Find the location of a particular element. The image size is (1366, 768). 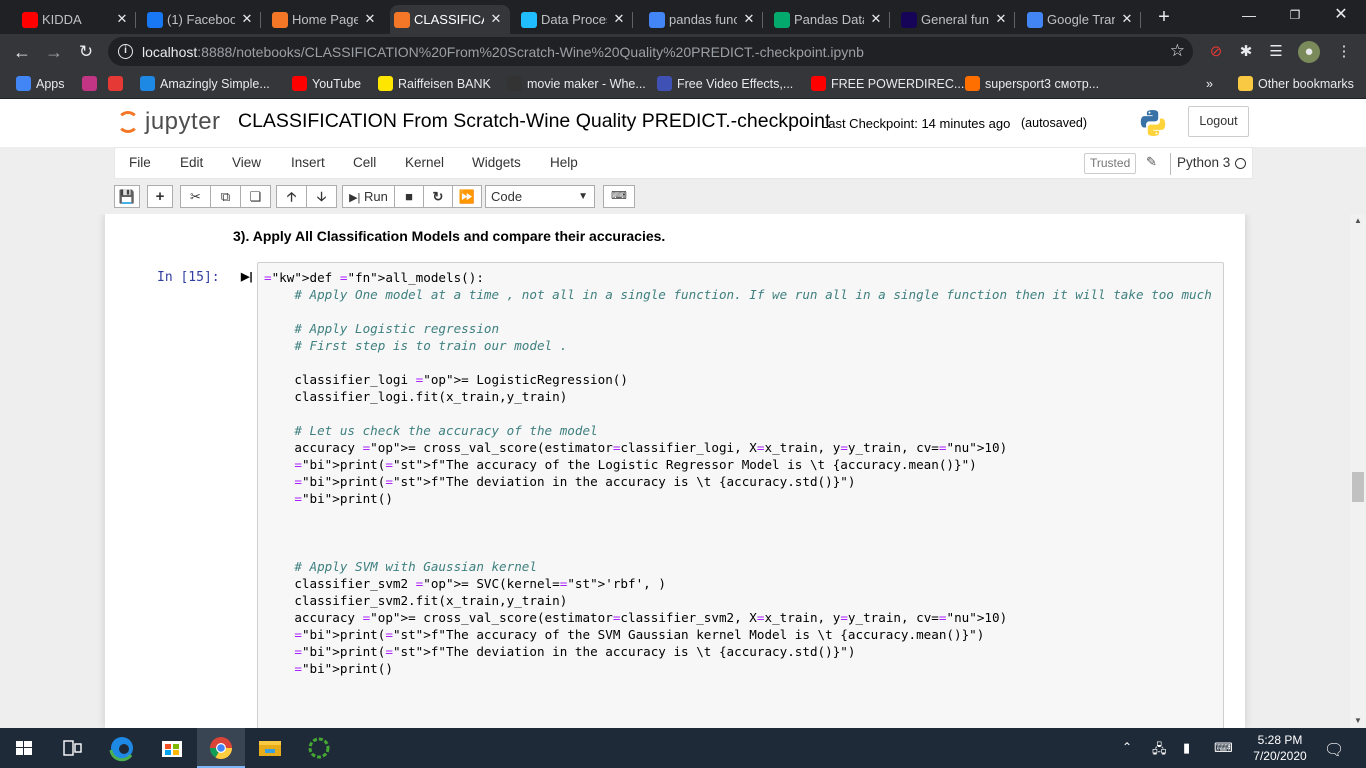

menu-edit: Edit is located at coordinates (191, 162).